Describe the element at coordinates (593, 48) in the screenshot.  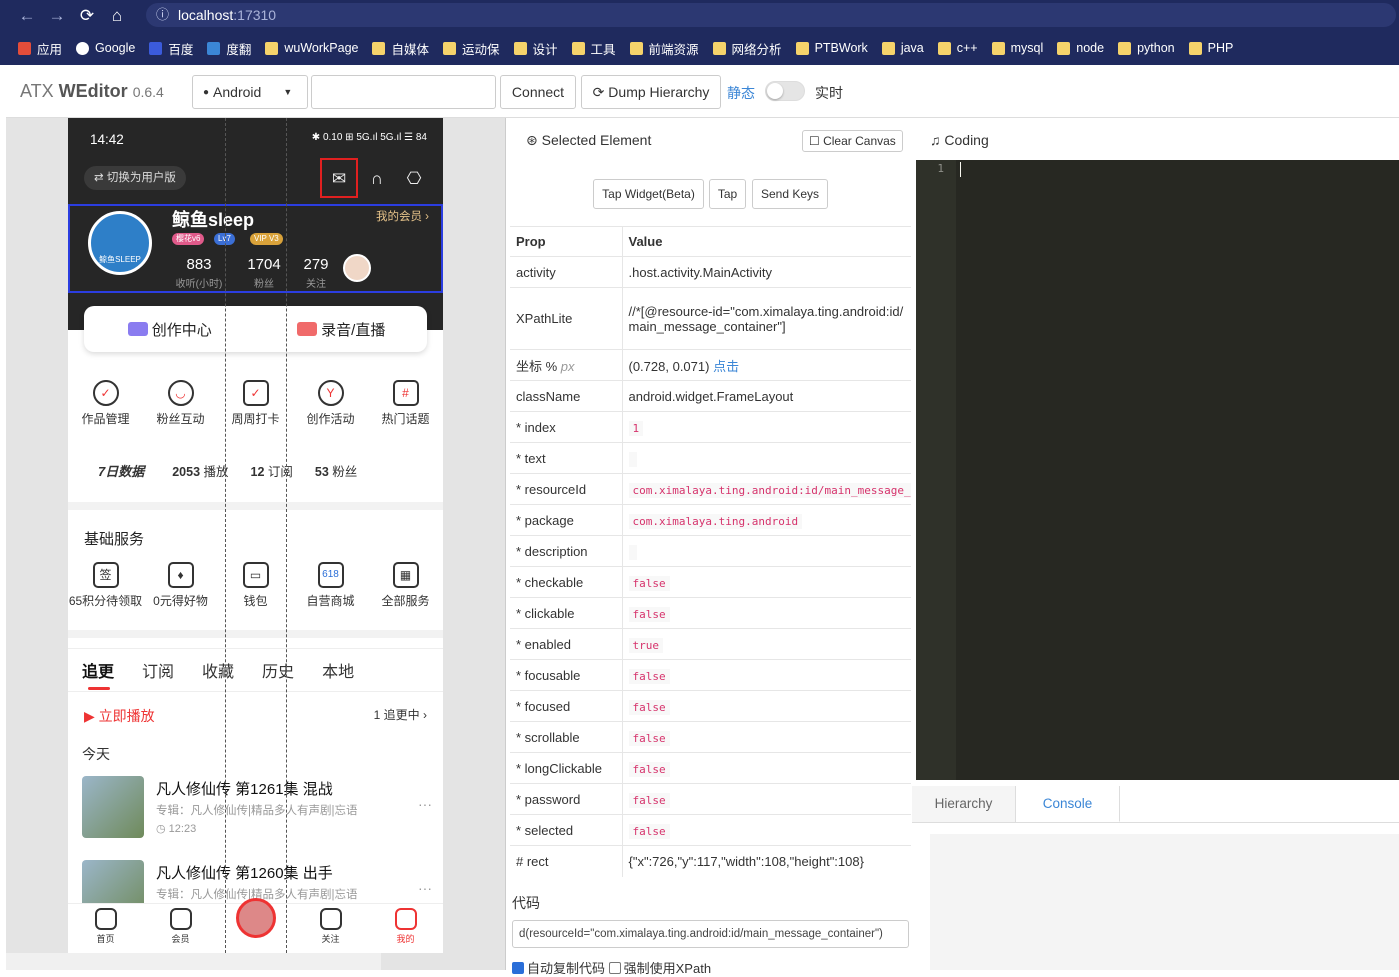
I see `bookmark-item: 工具` at that location.